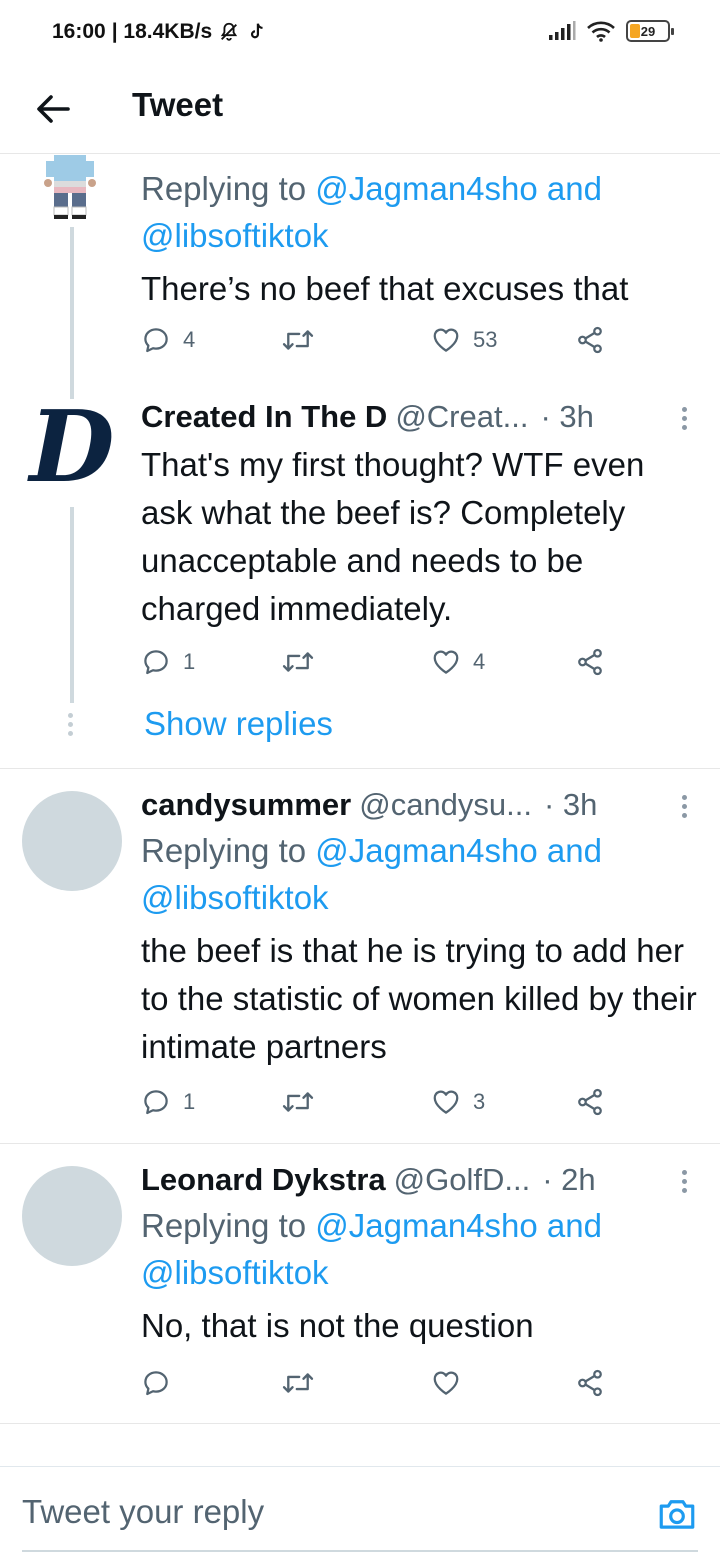  I want to click on reply-count: 4, so click(189, 339).